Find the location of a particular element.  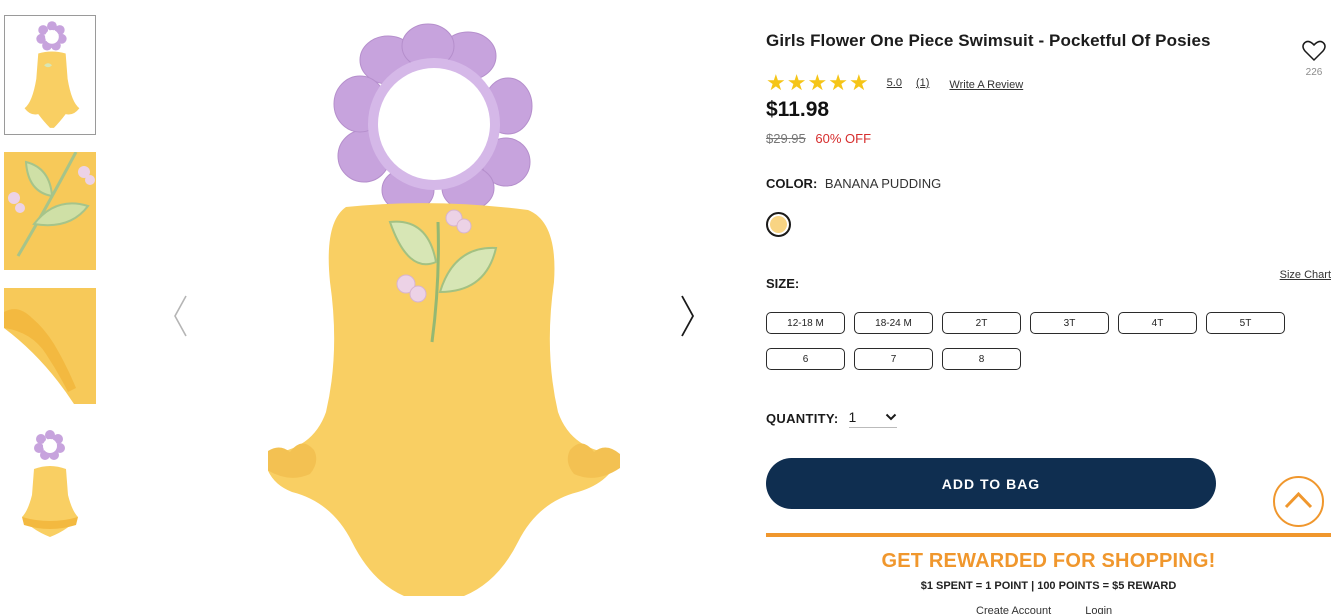

rewards-links: Create Account Login is located at coordinates (1044, 609).